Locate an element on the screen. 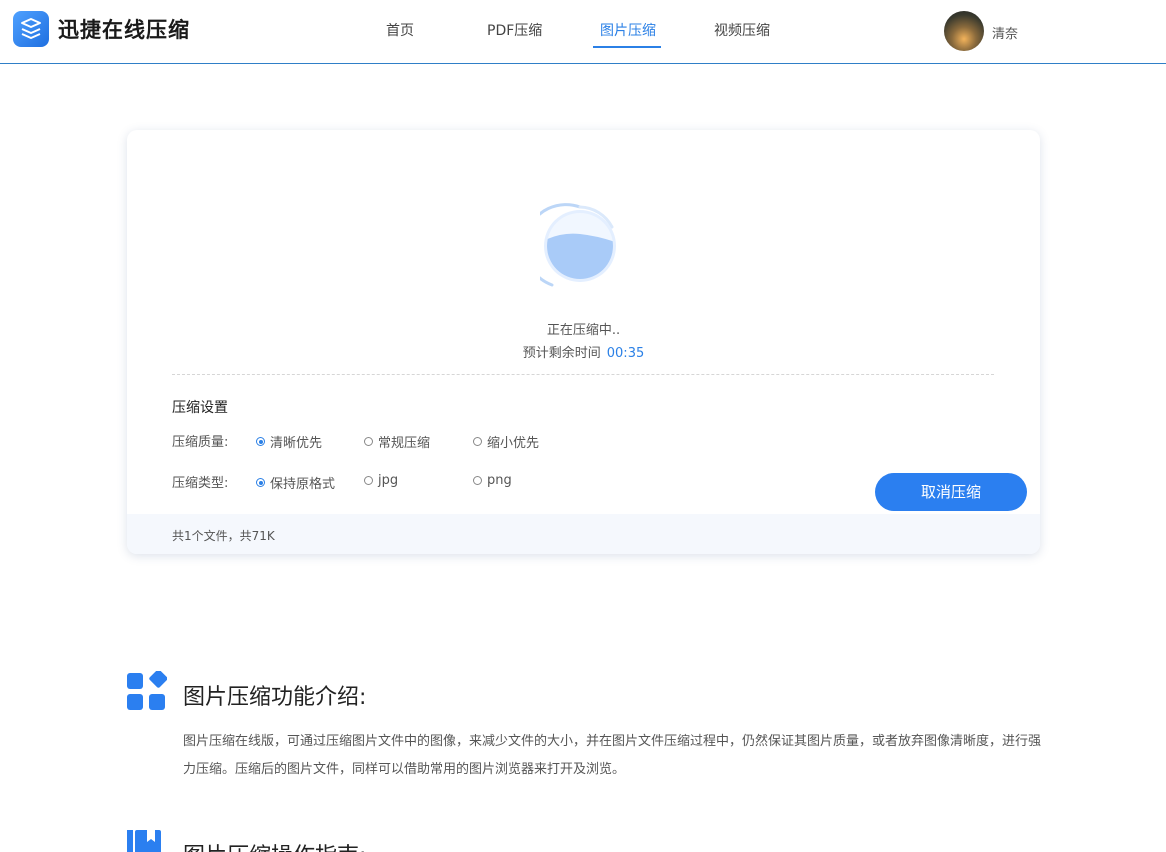 The width and height of the screenshot is (1166, 852). divider is located at coordinates (583, 374).